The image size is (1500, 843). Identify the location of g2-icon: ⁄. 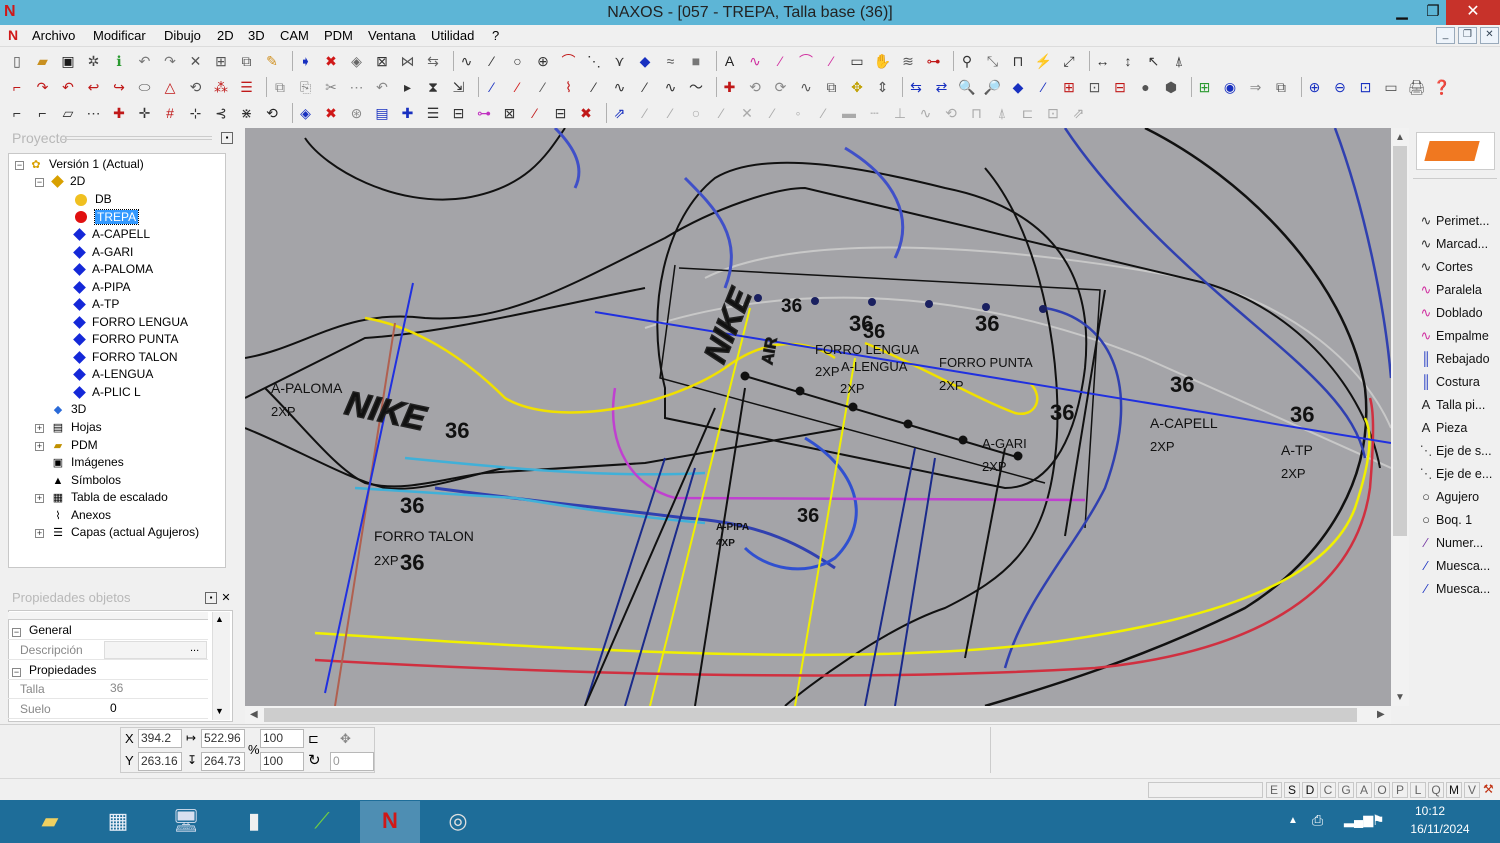
(671, 113).